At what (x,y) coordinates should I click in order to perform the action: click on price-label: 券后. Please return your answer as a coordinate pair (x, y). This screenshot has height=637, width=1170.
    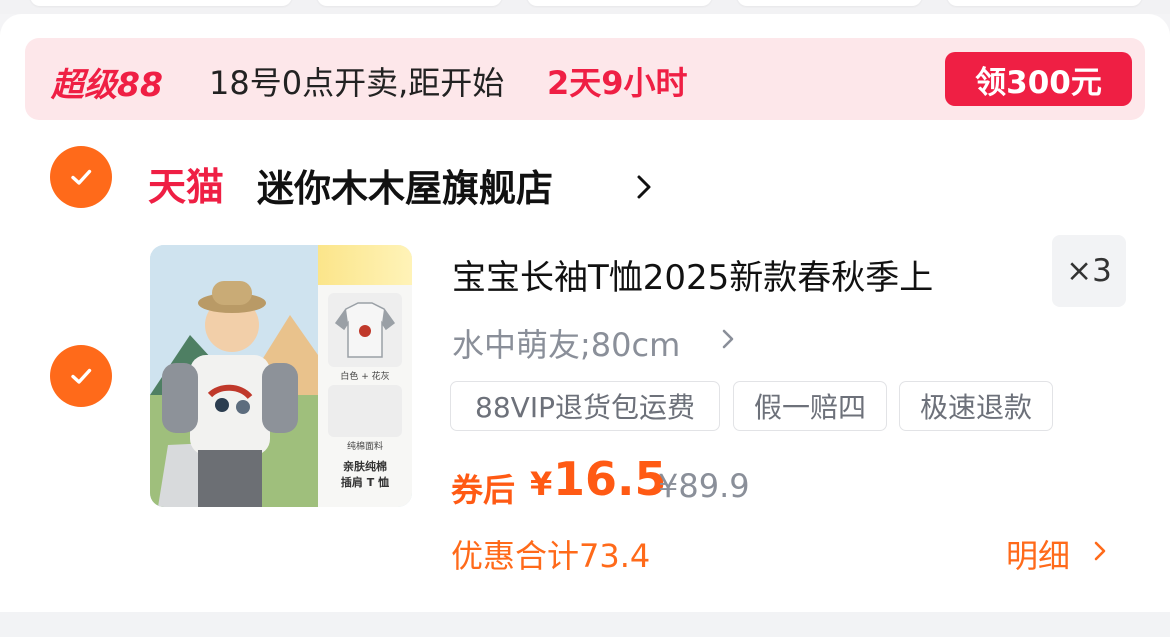
    Looking at the image, I should click on (483, 490).